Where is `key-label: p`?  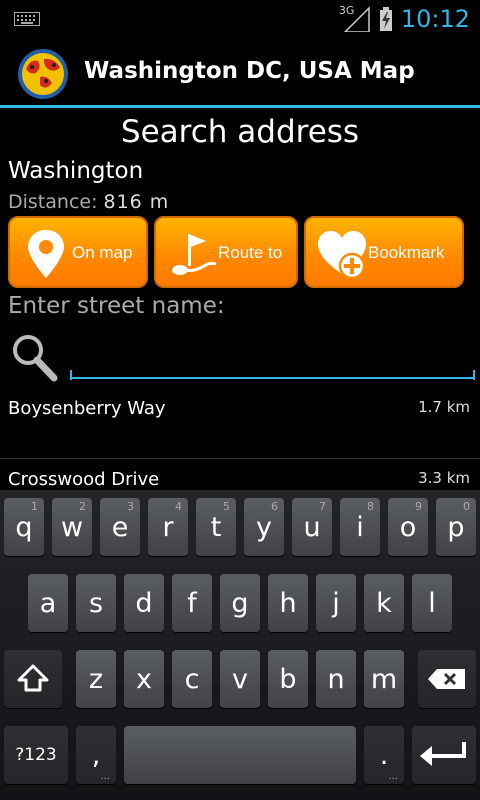 key-label: p is located at coordinates (456, 527).